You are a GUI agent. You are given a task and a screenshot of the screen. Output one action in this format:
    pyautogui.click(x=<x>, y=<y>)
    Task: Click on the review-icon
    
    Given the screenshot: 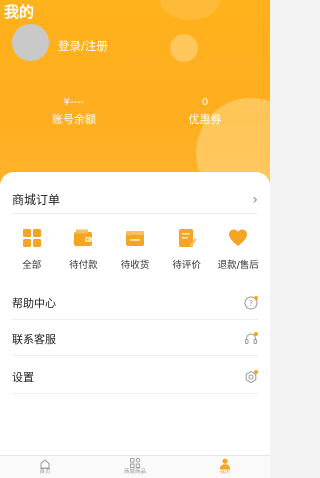 What is the action you would take?
    pyautogui.click(x=187, y=238)
    